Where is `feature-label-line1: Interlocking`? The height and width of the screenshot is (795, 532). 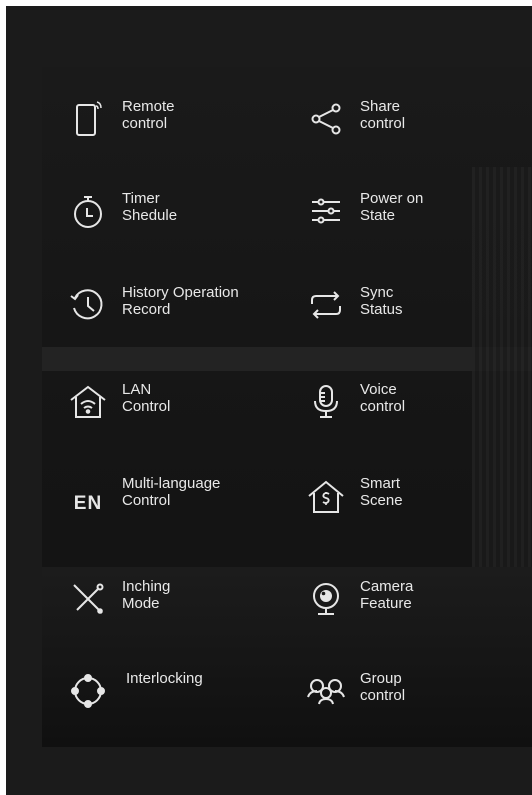
feature-label-line1: Interlocking is located at coordinates (164, 678).